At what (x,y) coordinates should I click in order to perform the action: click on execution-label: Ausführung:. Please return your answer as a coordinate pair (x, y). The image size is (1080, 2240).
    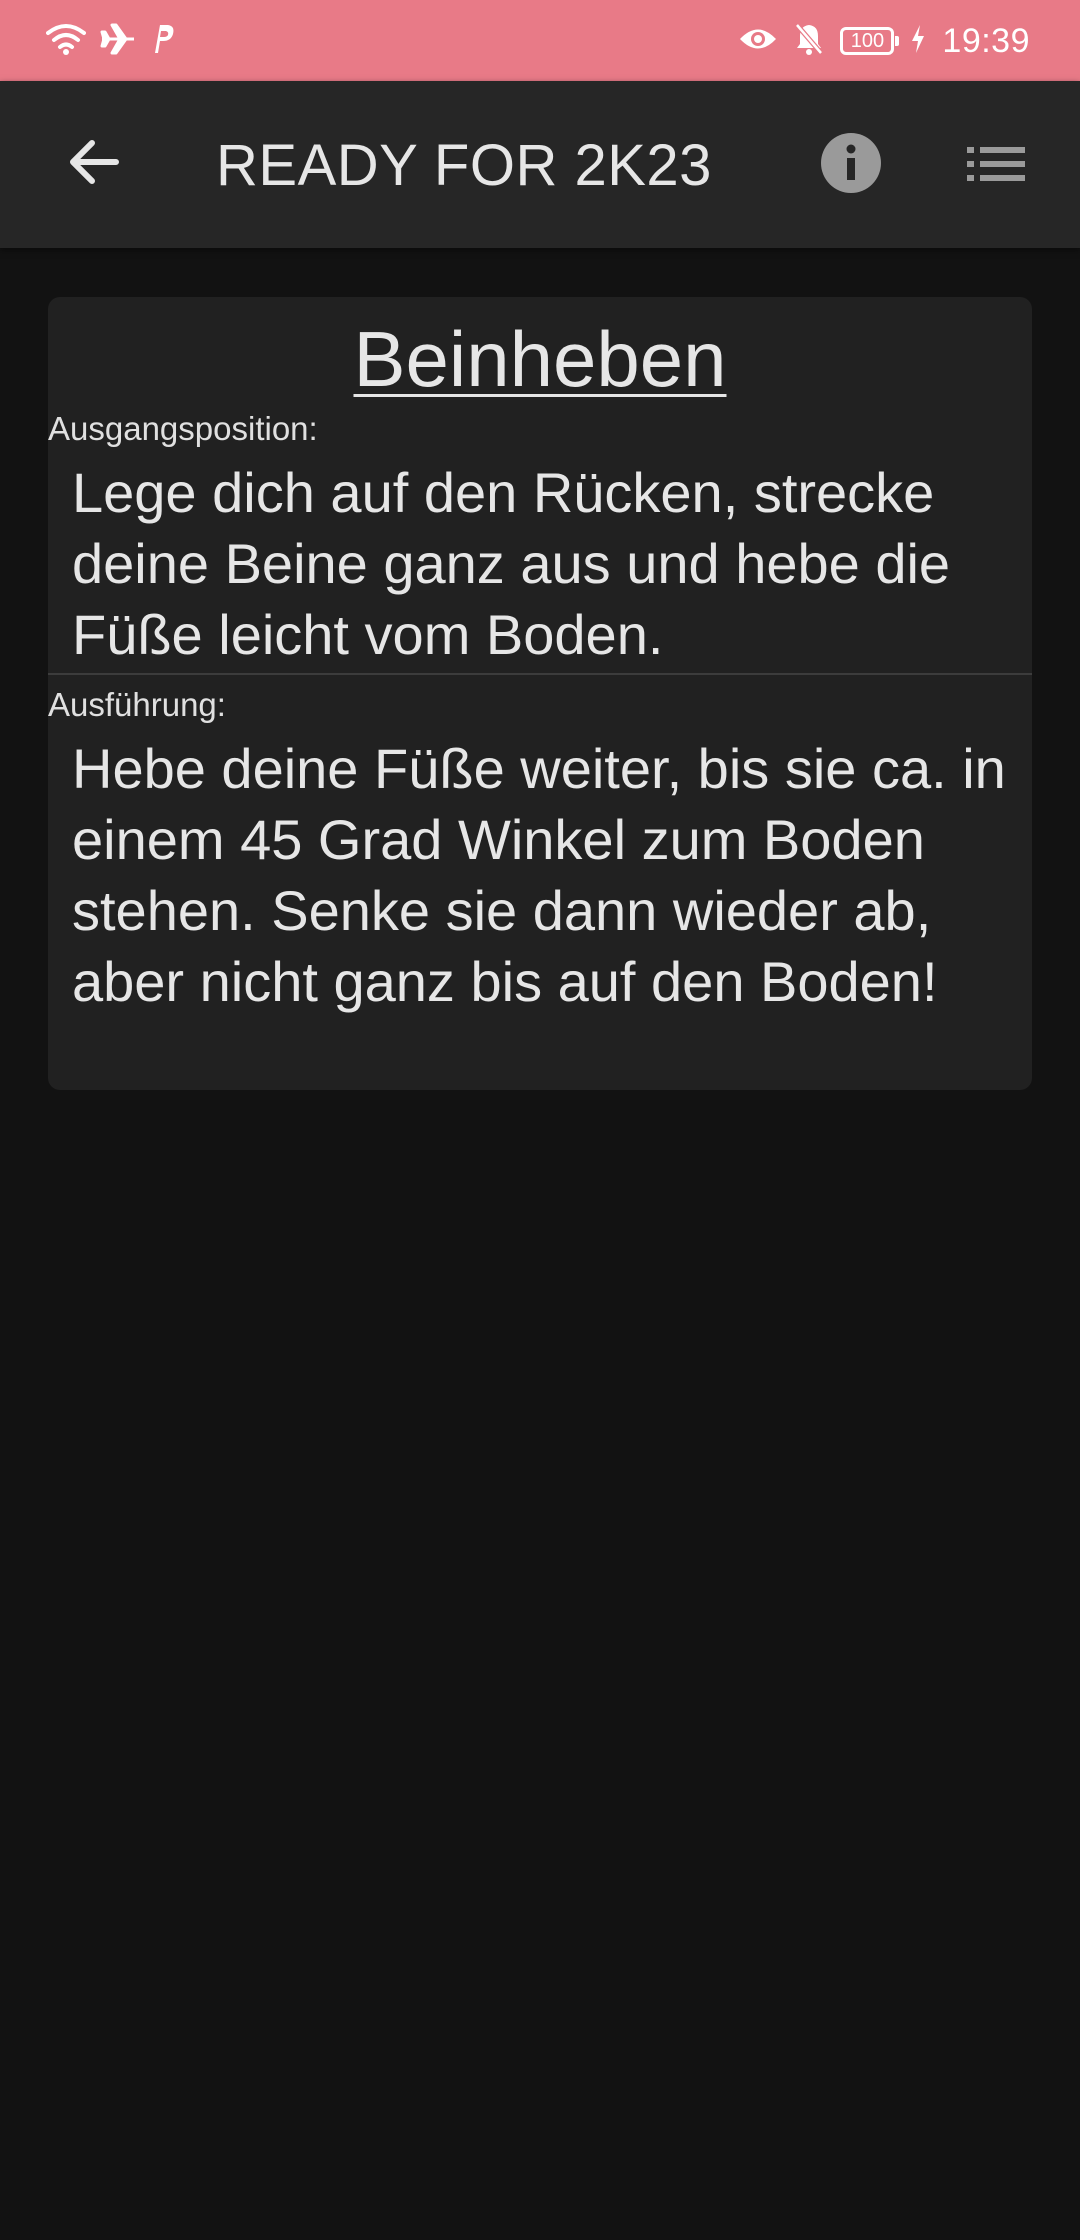
    Looking at the image, I should click on (137, 704).